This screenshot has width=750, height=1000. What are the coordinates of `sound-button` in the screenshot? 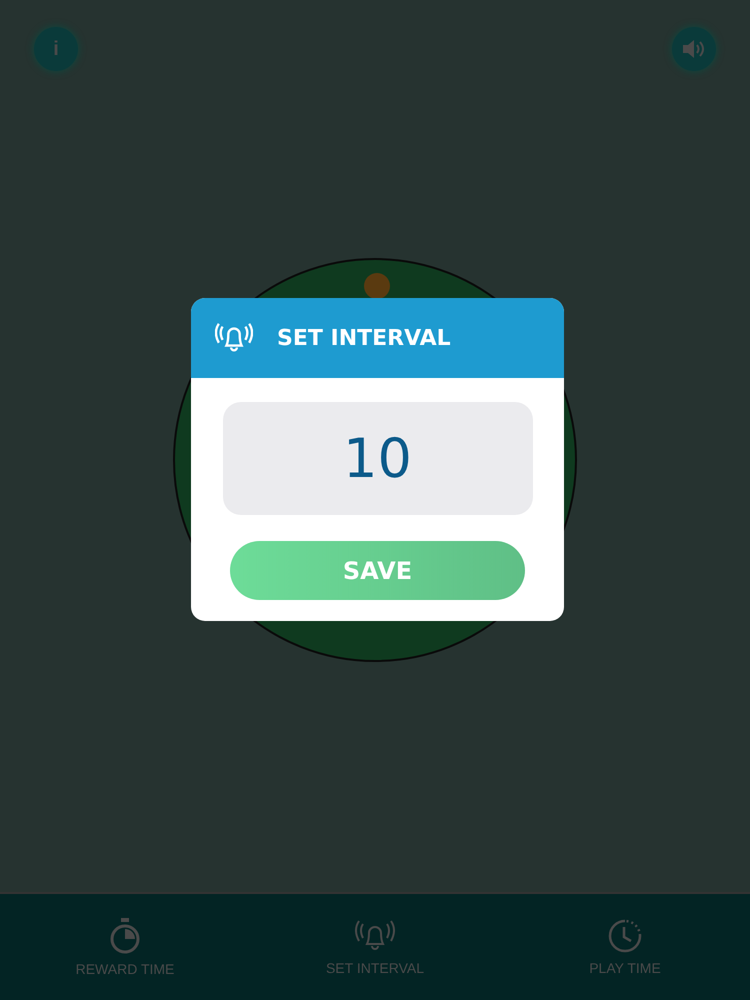 It's located at (694, 49).